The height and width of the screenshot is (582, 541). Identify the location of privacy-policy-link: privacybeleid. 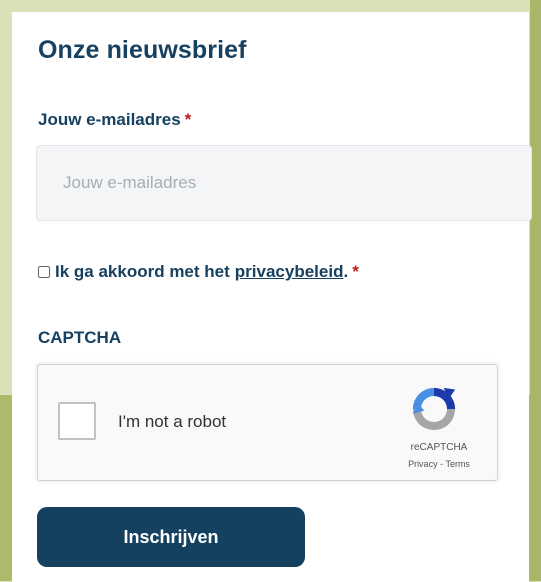
(289, 272).